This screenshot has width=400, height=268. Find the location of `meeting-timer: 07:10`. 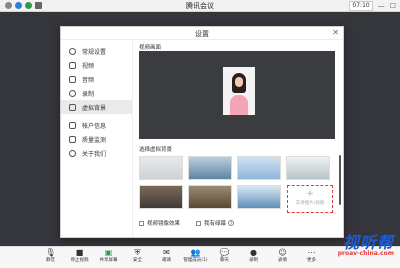

meeting-timer: 07:10 is located at coordinates (361, 6).